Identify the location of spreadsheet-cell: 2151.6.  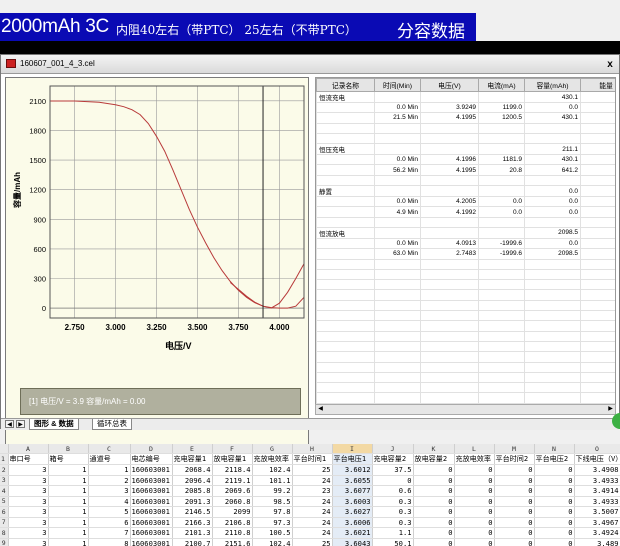
(232, 542).